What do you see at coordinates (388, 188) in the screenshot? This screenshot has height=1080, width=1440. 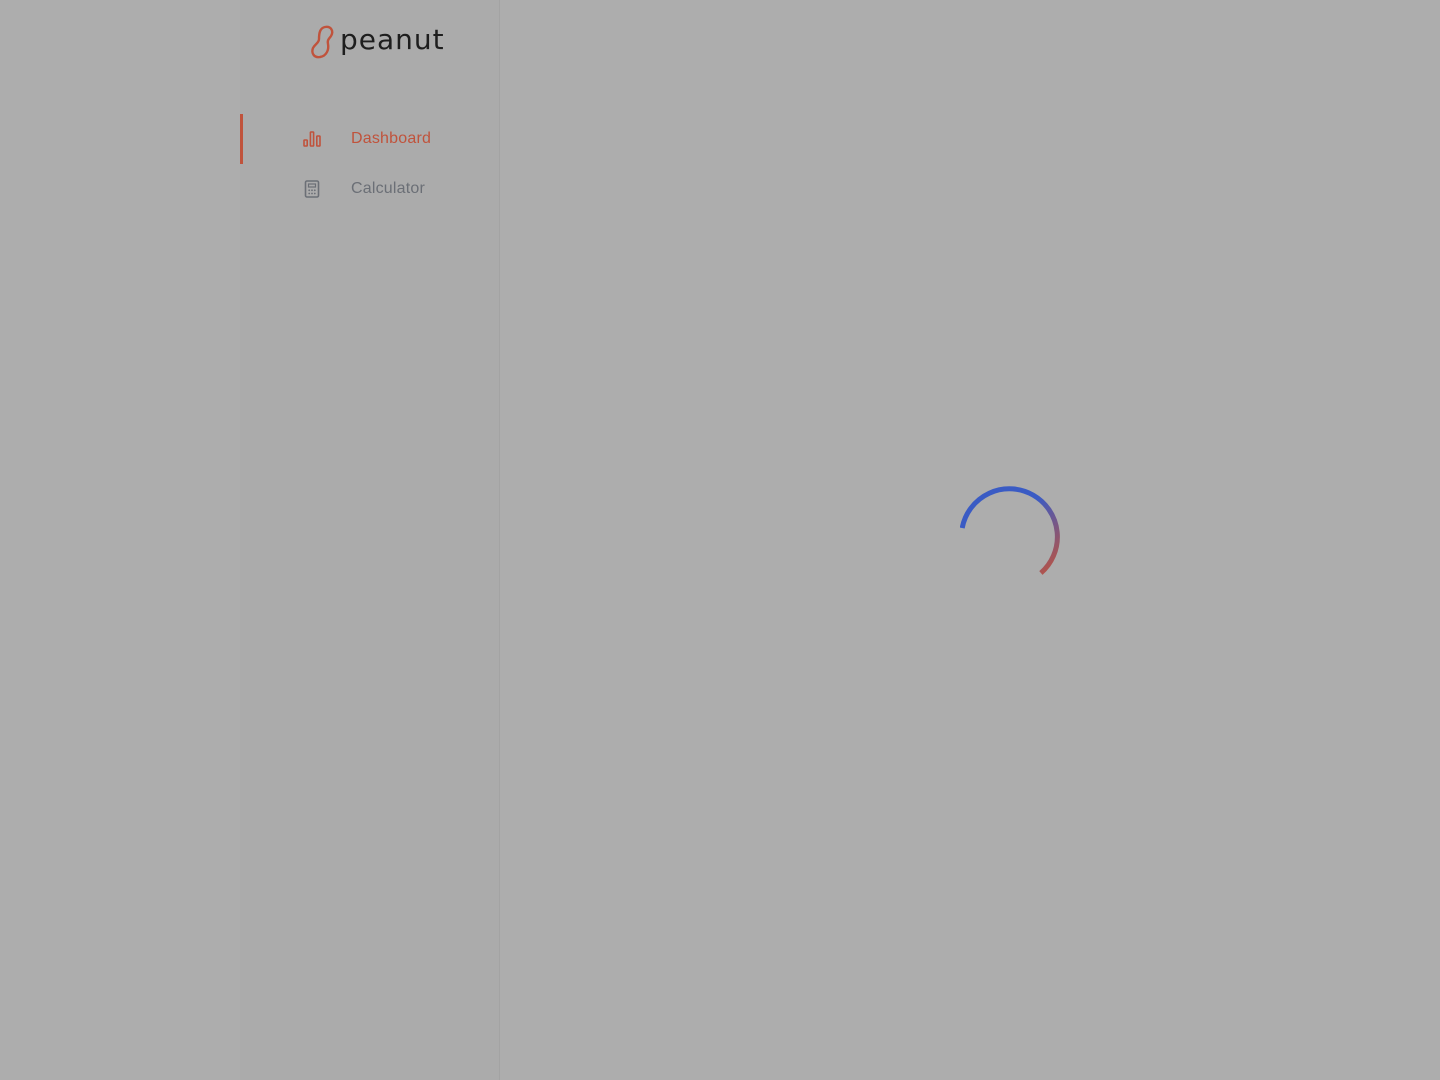 I see `sidebar-item-label: Calculator` at bounding box center [388, 188].